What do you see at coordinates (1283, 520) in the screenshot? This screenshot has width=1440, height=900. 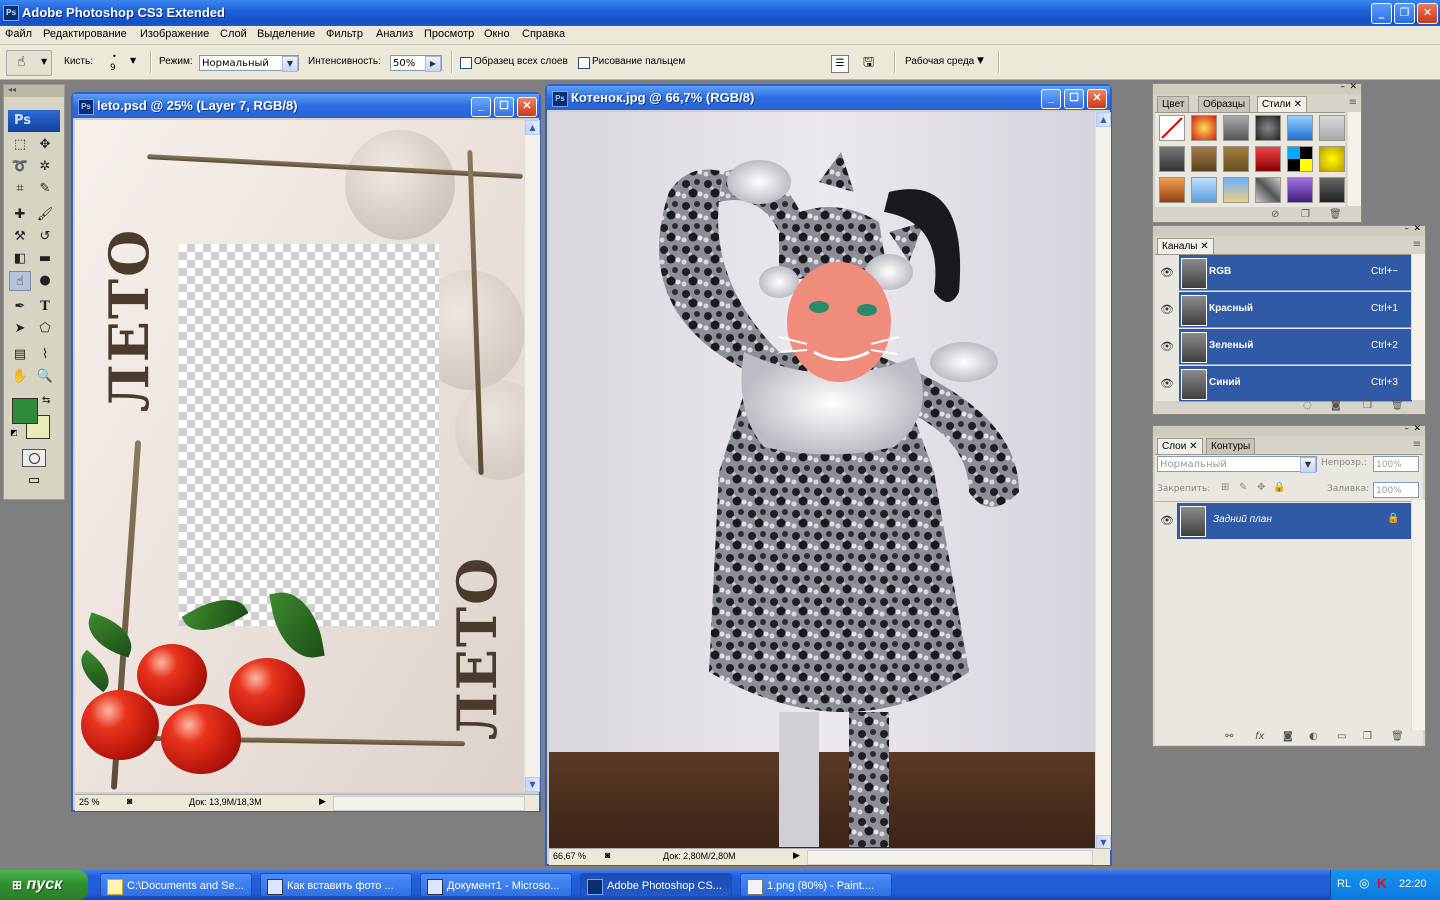 I see `layer-row-background: 👁 Задний план 🔒` at bounding box center [1283, 520].